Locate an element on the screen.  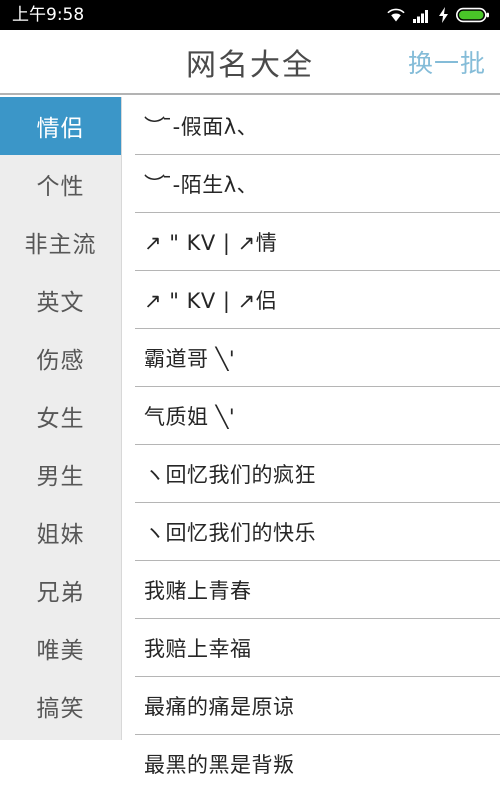
sidebar-item-4: 伤感 is located at coordinates (60, 358).